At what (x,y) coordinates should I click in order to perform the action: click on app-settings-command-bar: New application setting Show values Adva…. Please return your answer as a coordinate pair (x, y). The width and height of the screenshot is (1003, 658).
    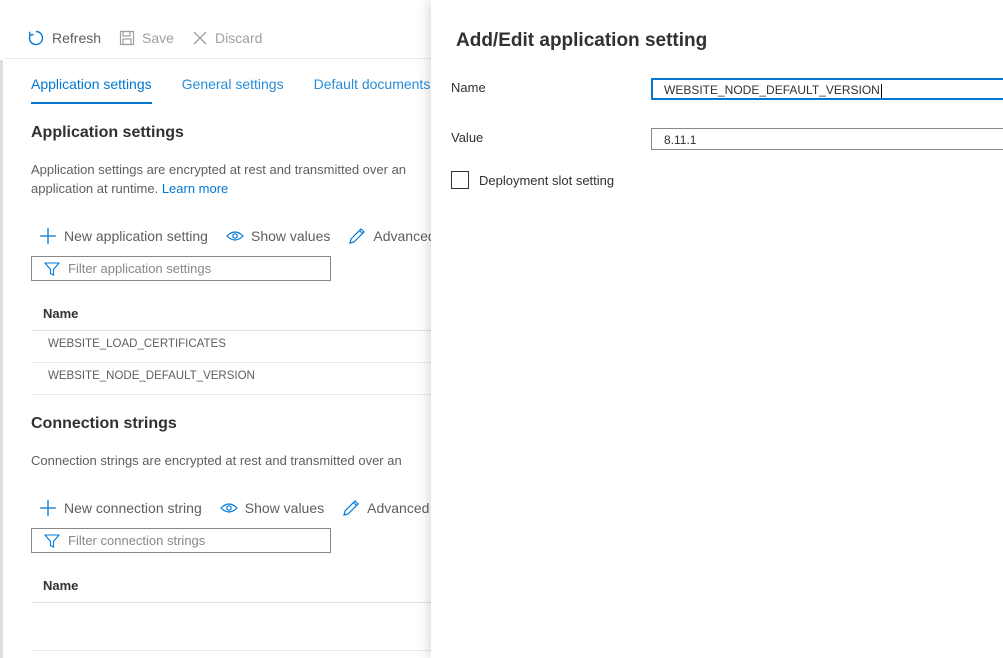
    Looking at the image, I should click on (246, 236).